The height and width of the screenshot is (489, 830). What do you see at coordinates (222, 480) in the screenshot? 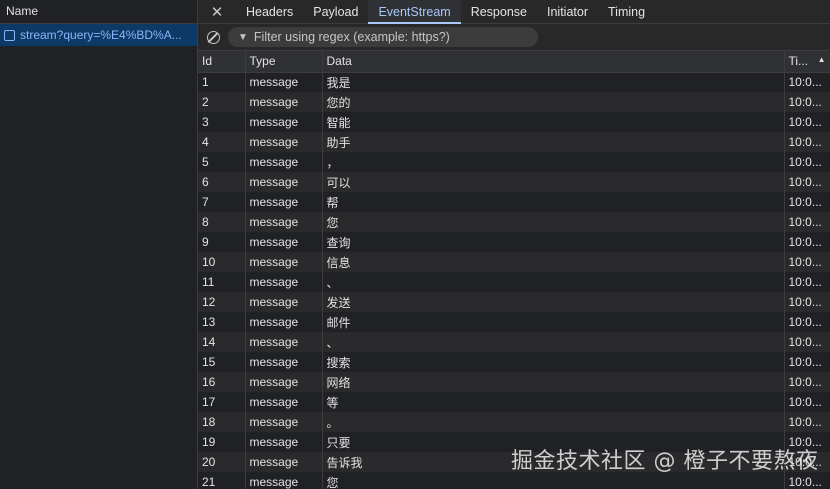
I see `cell-id: 21` at bounding box center [222, 480].